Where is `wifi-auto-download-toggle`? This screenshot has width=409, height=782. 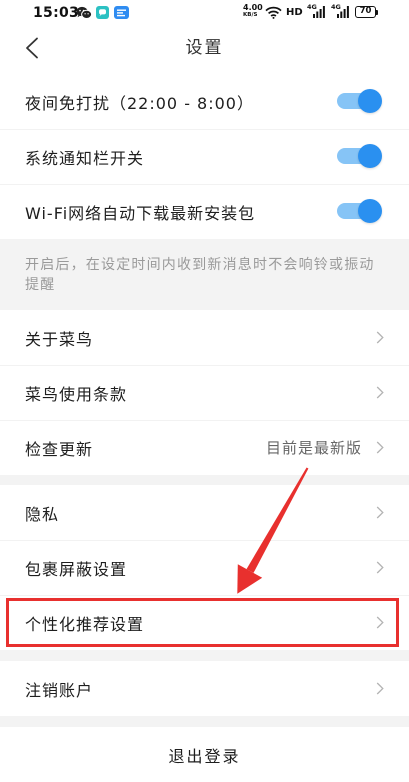 wifi-auto-download-toggle is located at coordinates (359, 211).